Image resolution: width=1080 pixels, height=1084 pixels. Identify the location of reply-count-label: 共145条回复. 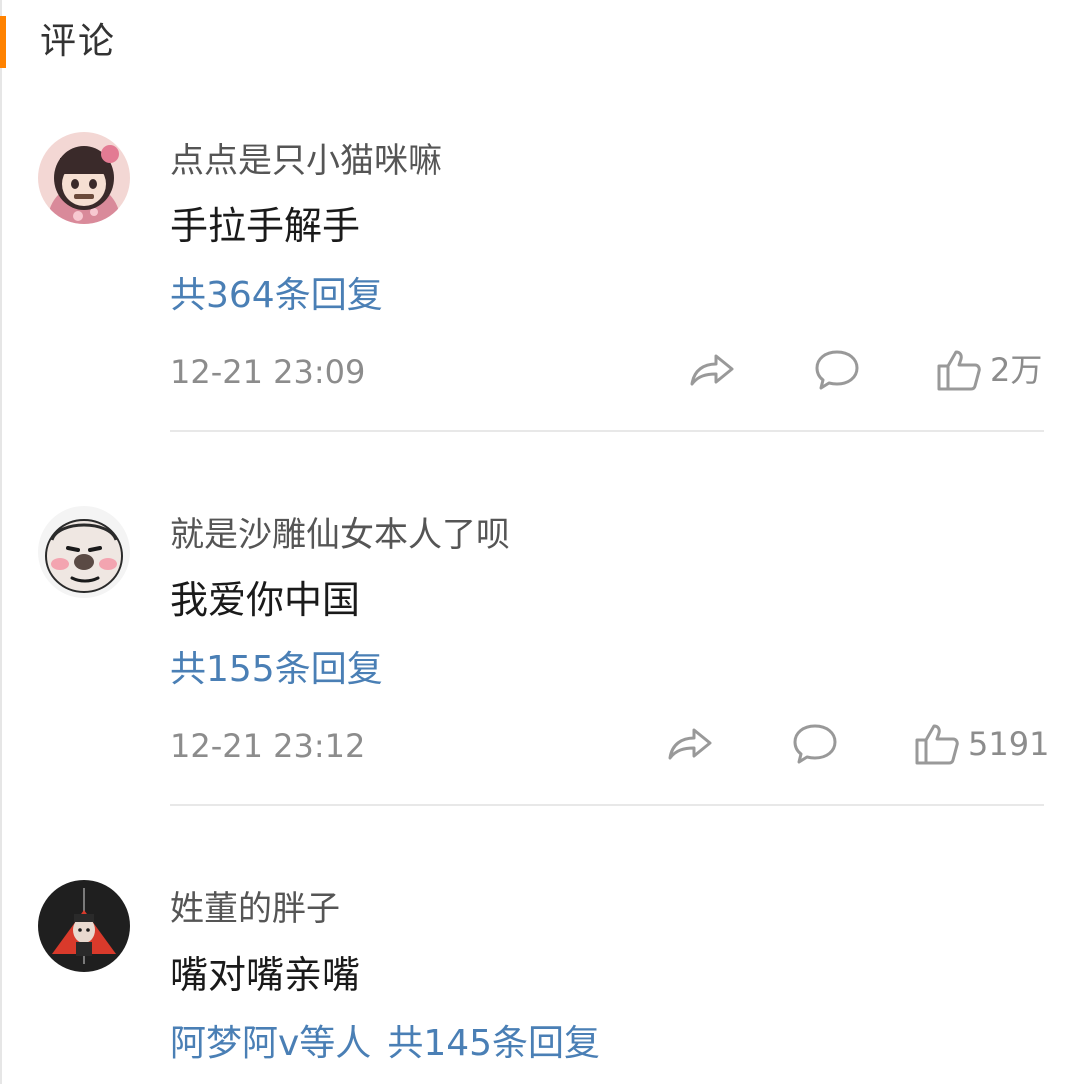
(494, 1043).